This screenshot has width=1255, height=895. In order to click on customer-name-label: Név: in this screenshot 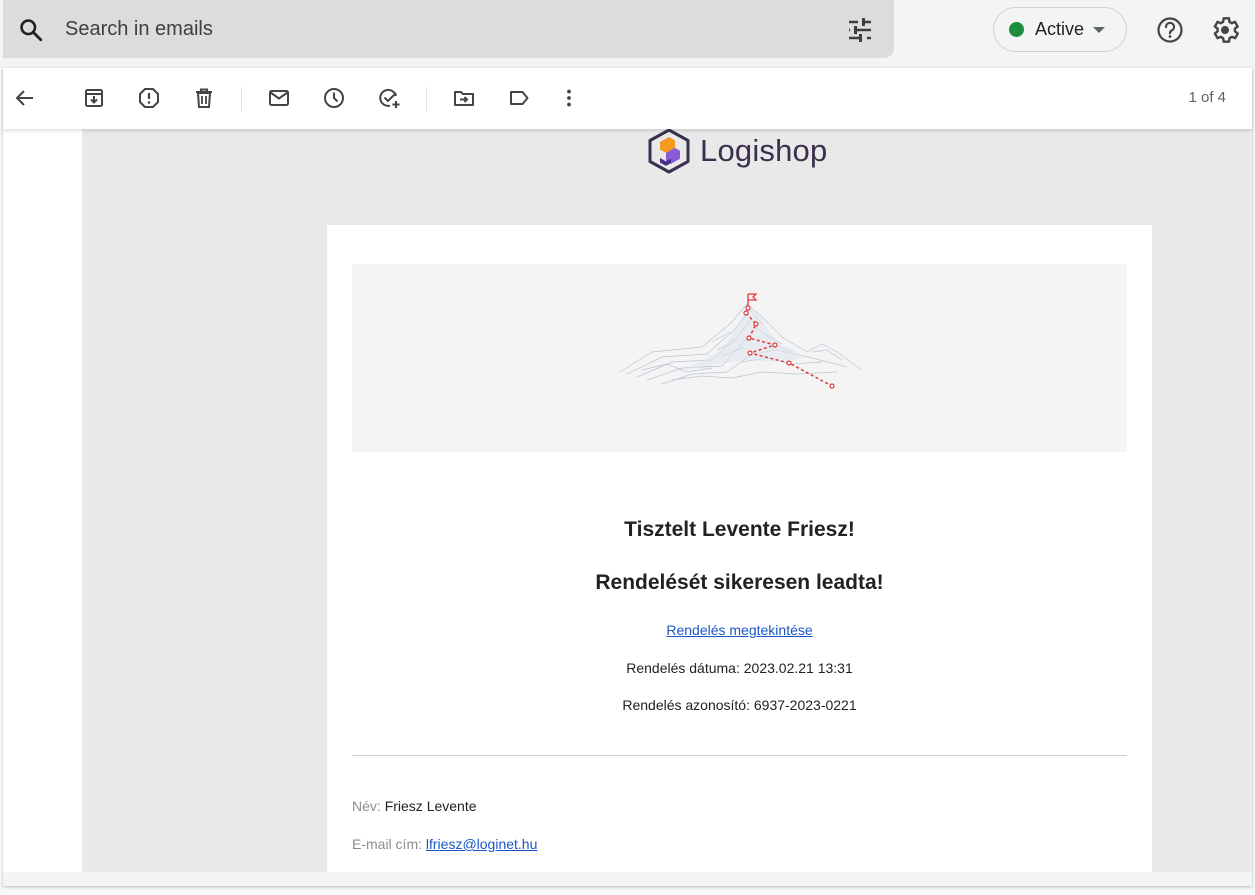, I will do `click(366, 806)`.